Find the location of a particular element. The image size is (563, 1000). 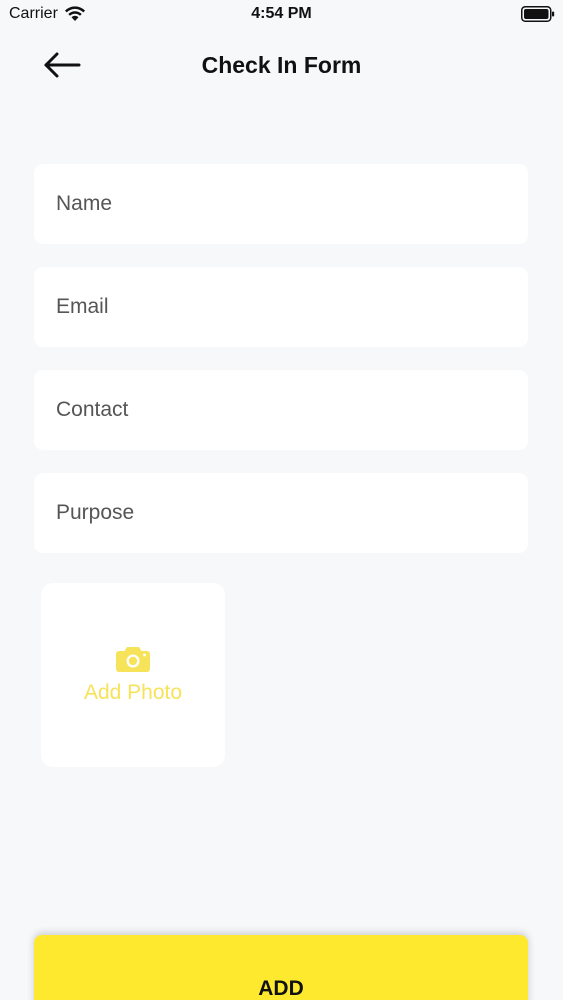

status-time: 4:54 PM is located at coordinates (281, 13).